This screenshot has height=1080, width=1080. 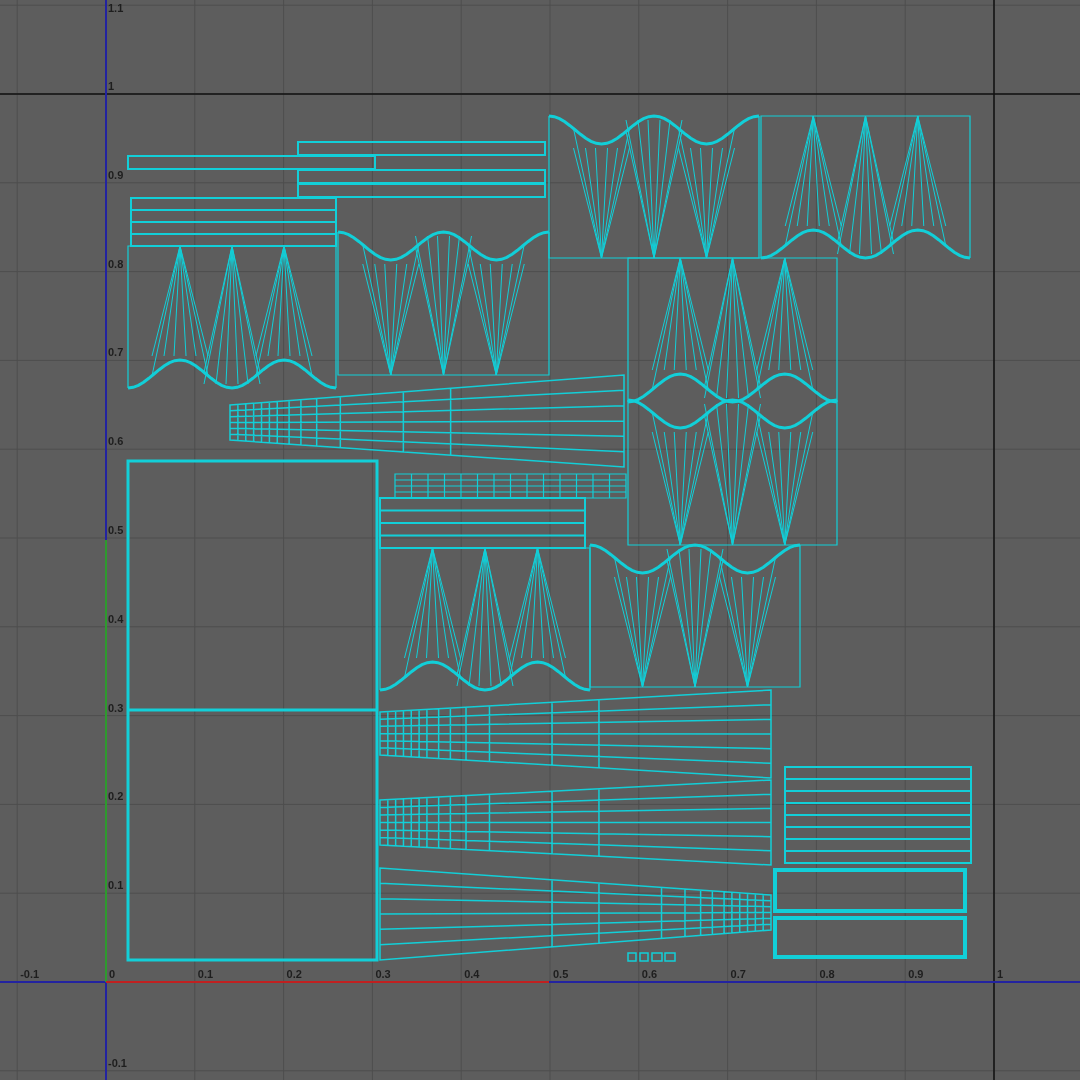 I want to click on axis-label: 0, so click(x=112, y=974).